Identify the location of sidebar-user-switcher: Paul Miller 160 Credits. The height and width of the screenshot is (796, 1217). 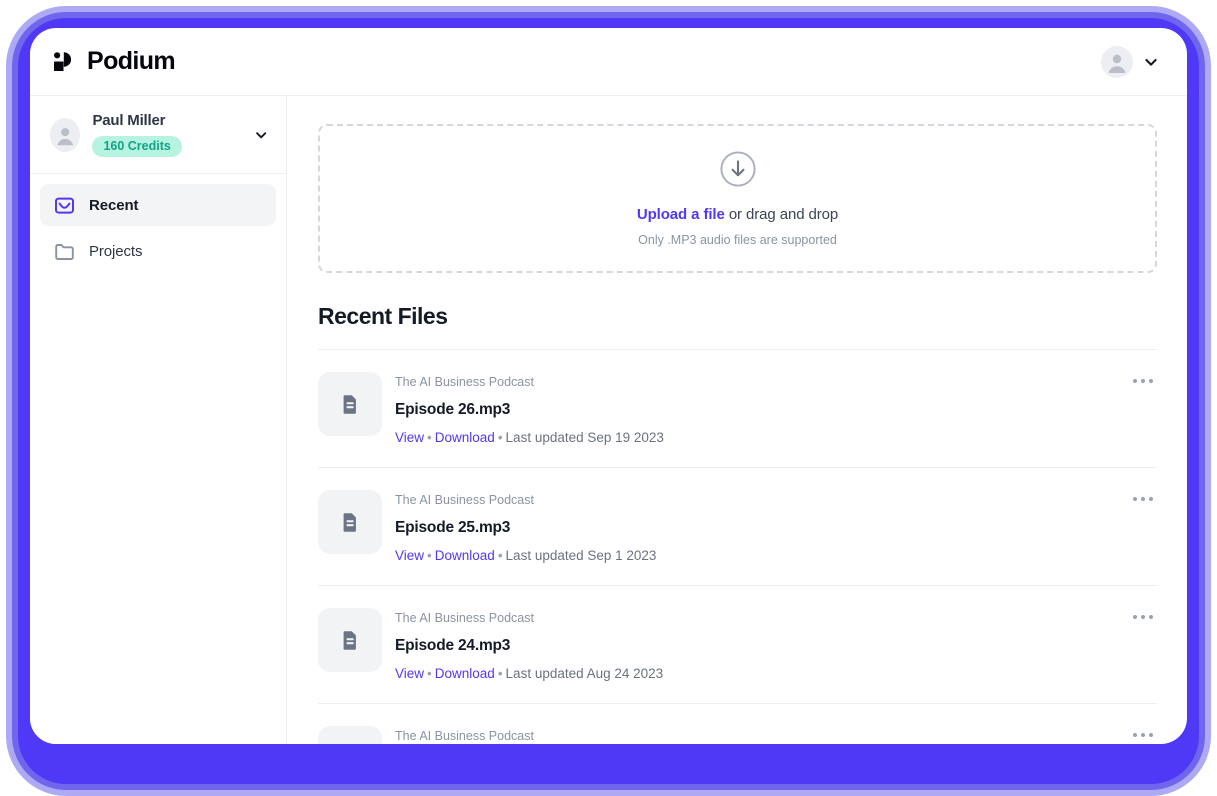
(158, 135).